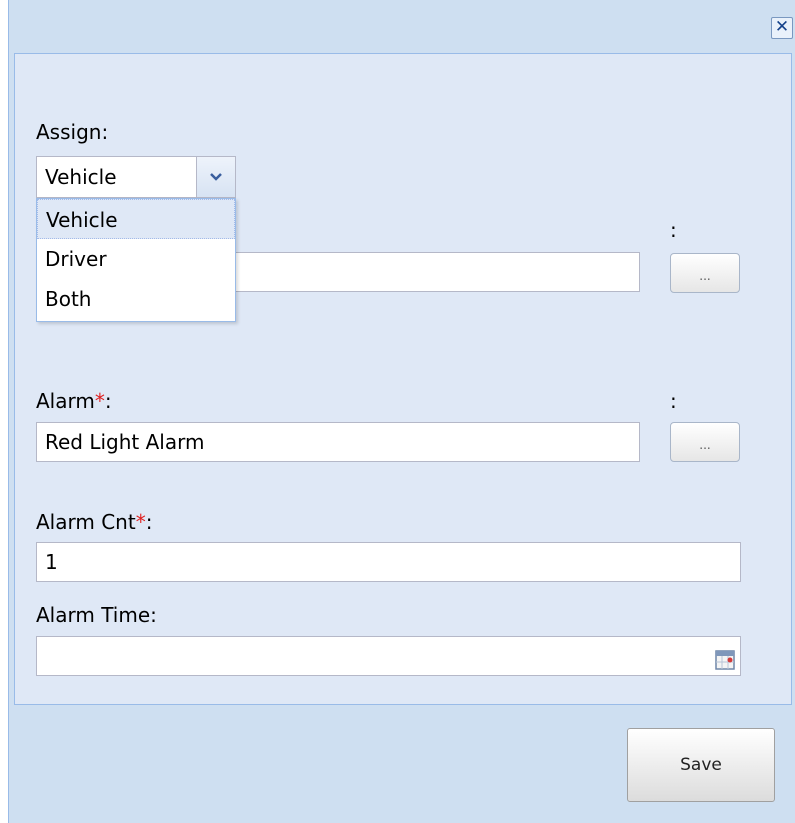  What do you see at coordinates (86, 522) in the screenshot?
I see `alarm-cnt-label-text: Alarm Cnt` at bounding box center [86, 522].